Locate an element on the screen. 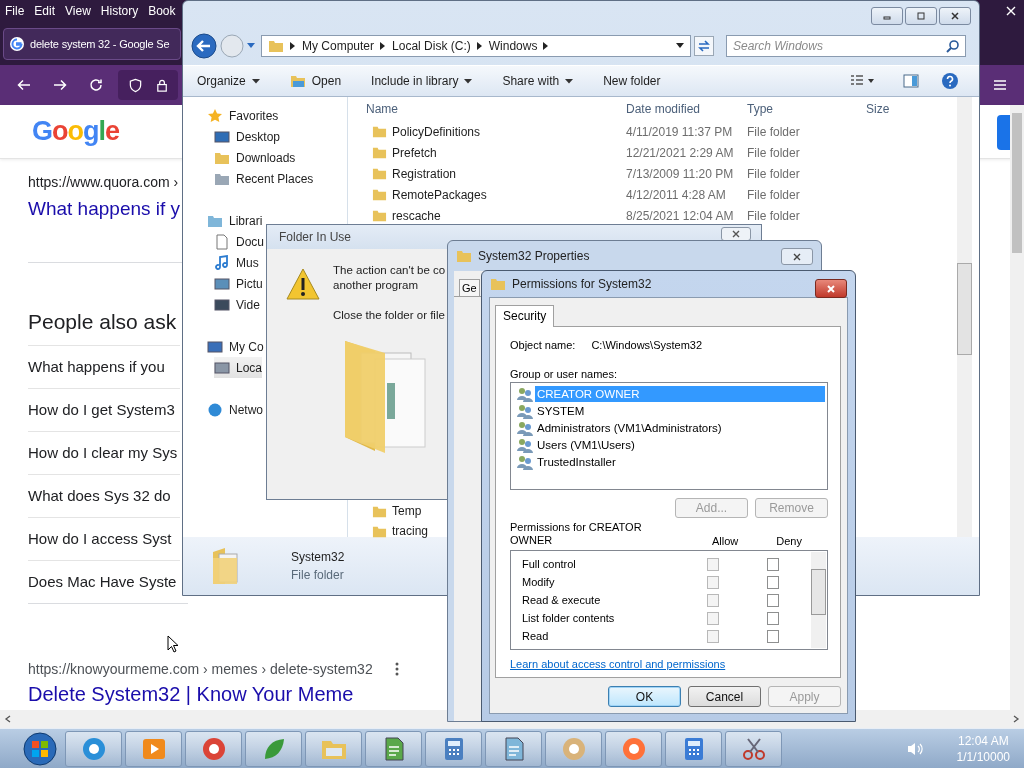  menu-item: Book is located at coordinates (162, 11).